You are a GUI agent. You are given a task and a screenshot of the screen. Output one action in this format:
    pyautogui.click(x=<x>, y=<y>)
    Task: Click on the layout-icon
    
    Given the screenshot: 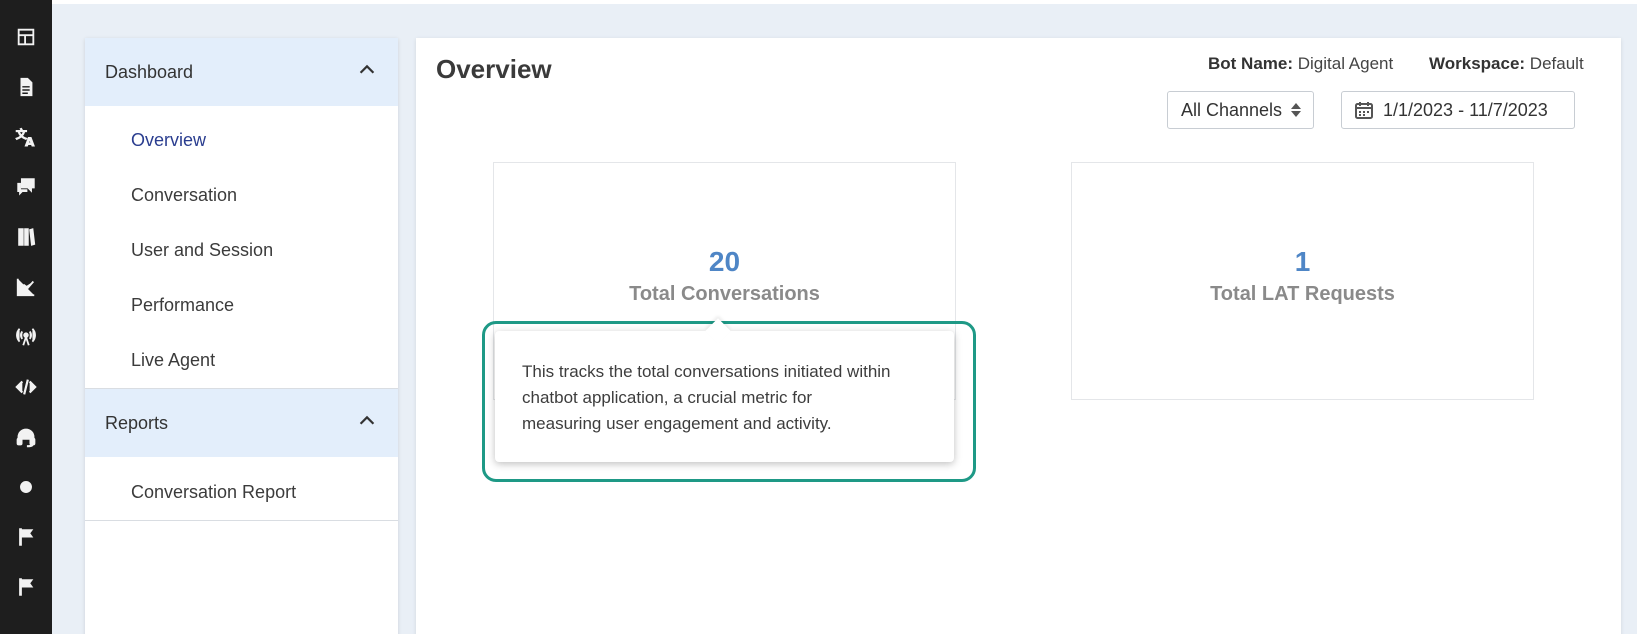 What is the action you would take?
    pyautogui.click(x=26, y=37)
    